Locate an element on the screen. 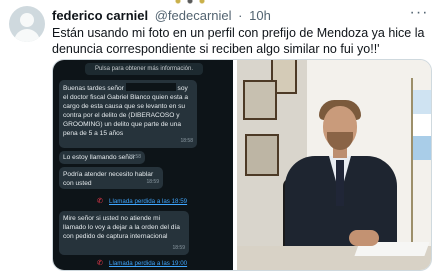 The height and width of the screenshot is (271, 440). avatar is located at coordinates (27, 24).